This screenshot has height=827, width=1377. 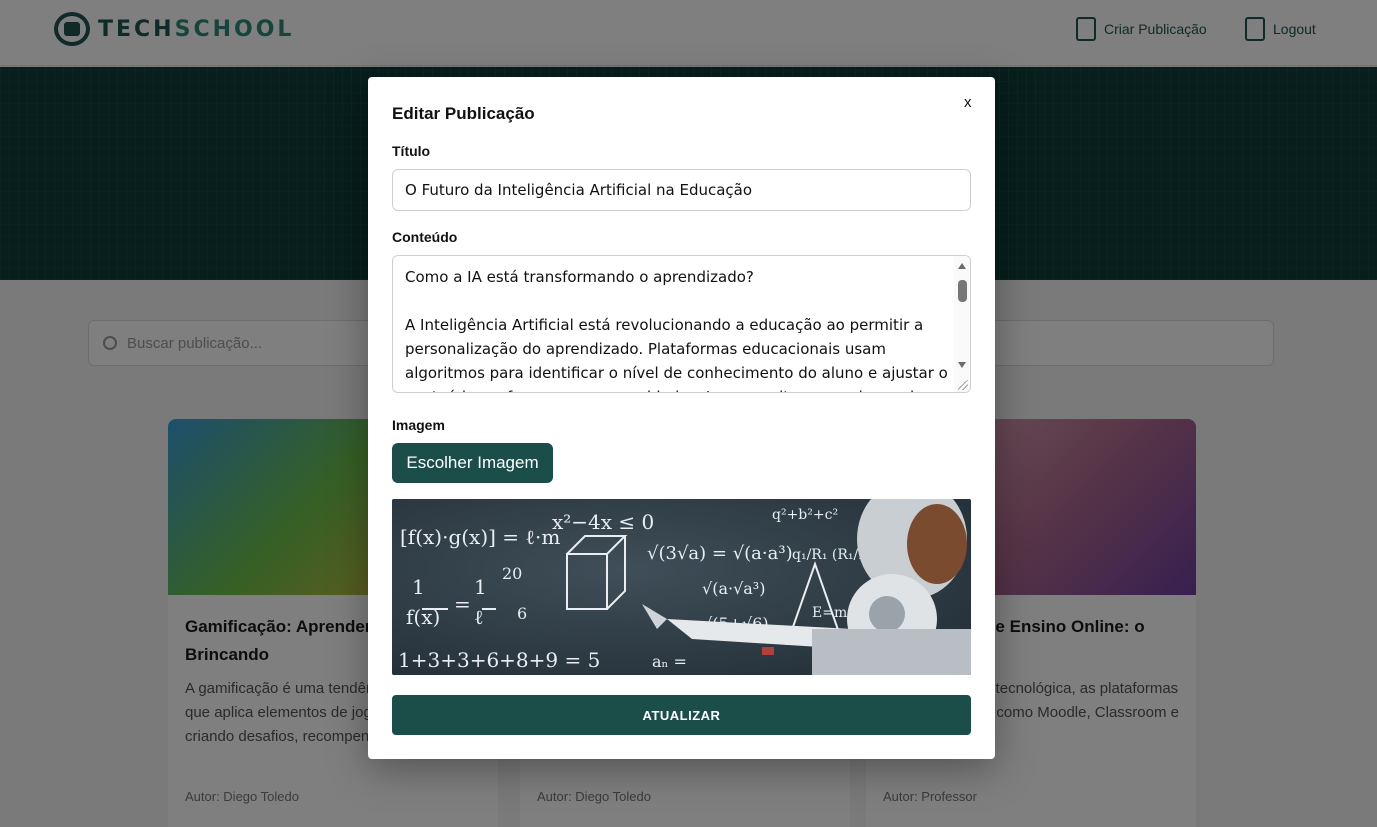 What do you see at coordinates (512, 573) in the screenshot?
I see `svg-text: 20` at bounding box center [512, 573].